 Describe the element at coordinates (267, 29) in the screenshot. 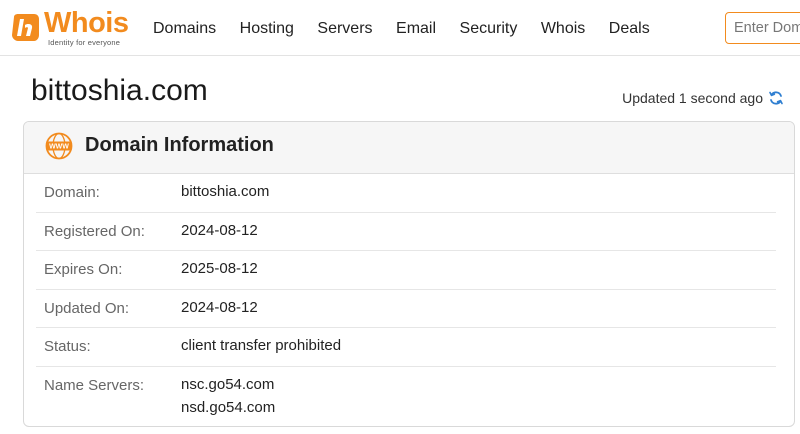

I see `nav-hosting: Hosting` at that location.